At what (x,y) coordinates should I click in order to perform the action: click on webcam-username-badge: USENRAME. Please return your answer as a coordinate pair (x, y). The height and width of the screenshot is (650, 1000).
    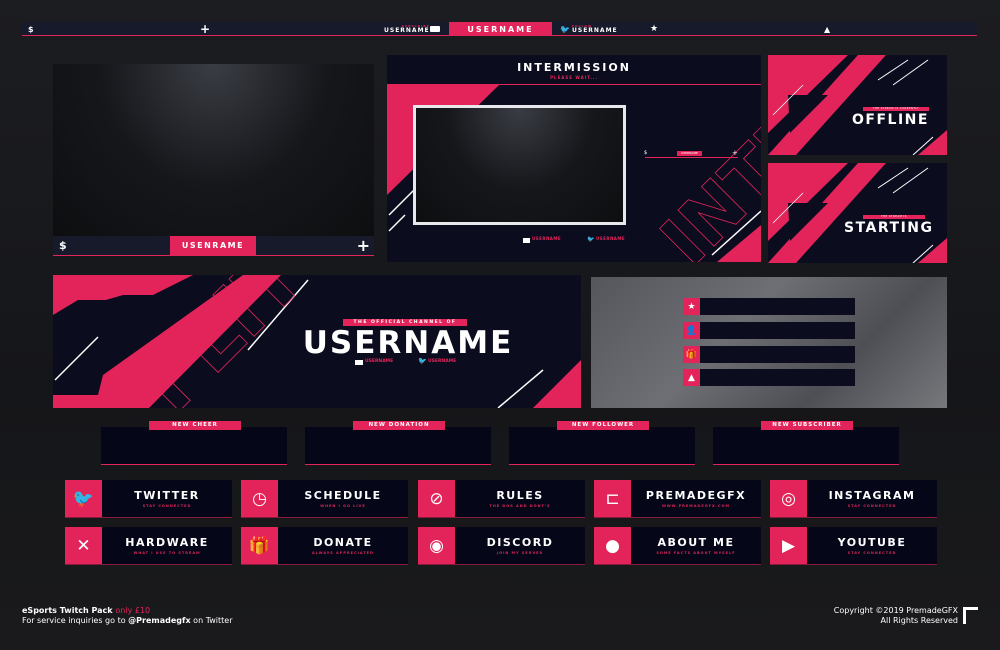
    Looking at the image, I should click on (213, 245).